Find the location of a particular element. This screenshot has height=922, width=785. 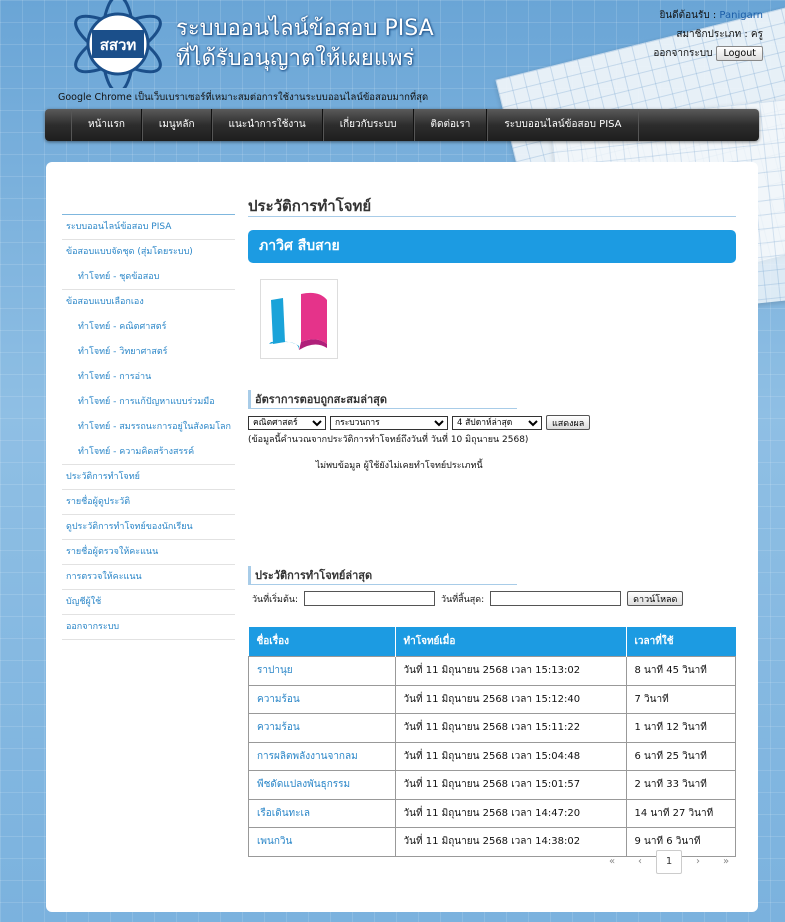

sidebar-item-math: ทำโจทย์ - คณิตศาสตร์ is located at coordinates (148, 326).